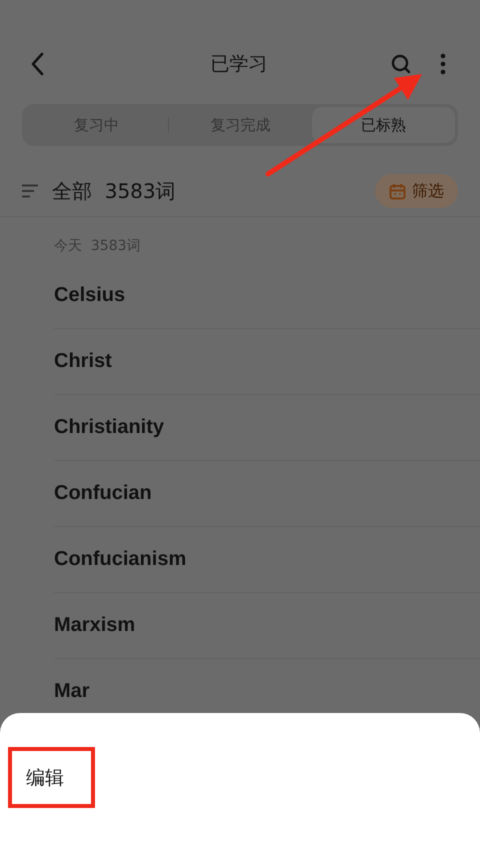  Describe the element at coordinates (51, 777) in the screenshot. I see `edit-menu-item: 编辑` at that location.